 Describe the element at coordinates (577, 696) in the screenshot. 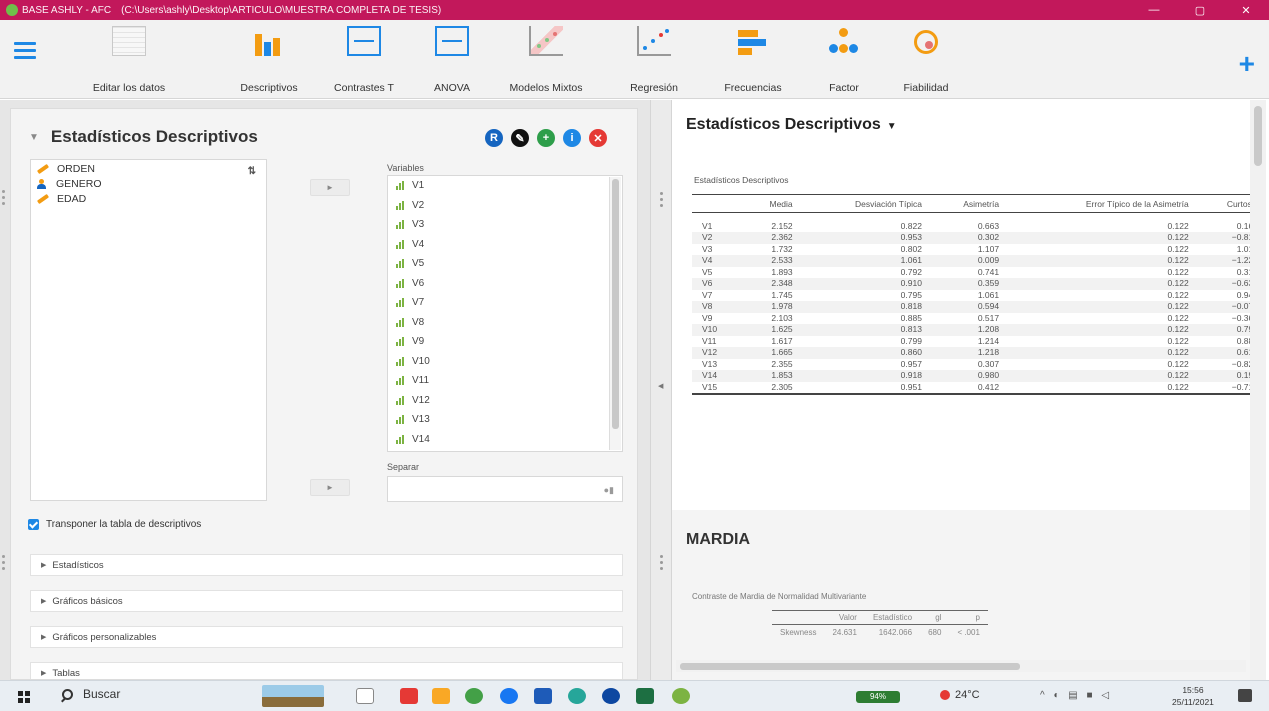

I see `edge-icon` at that location.